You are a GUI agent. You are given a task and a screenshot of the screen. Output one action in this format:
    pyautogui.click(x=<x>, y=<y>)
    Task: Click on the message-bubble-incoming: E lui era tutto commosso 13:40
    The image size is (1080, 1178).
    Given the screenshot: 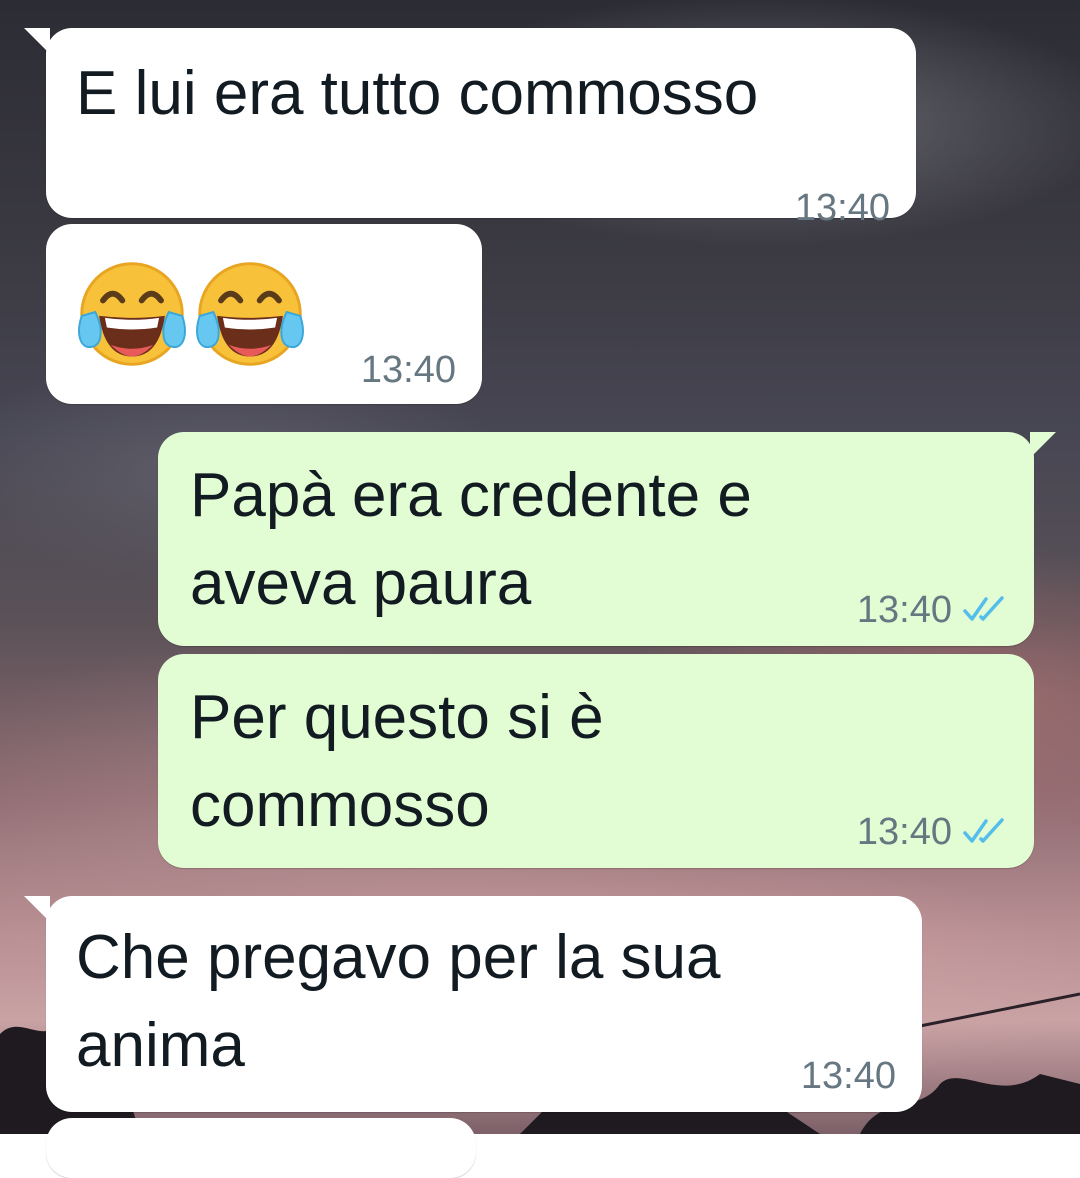 What is the action you would take?
    pyautogui.click(x=470, y=128)
    